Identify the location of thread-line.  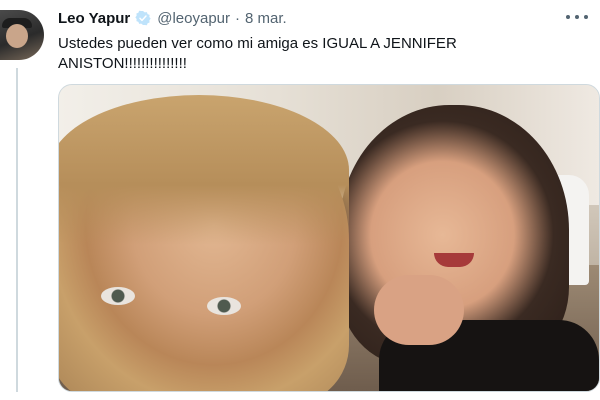
(17, 230).